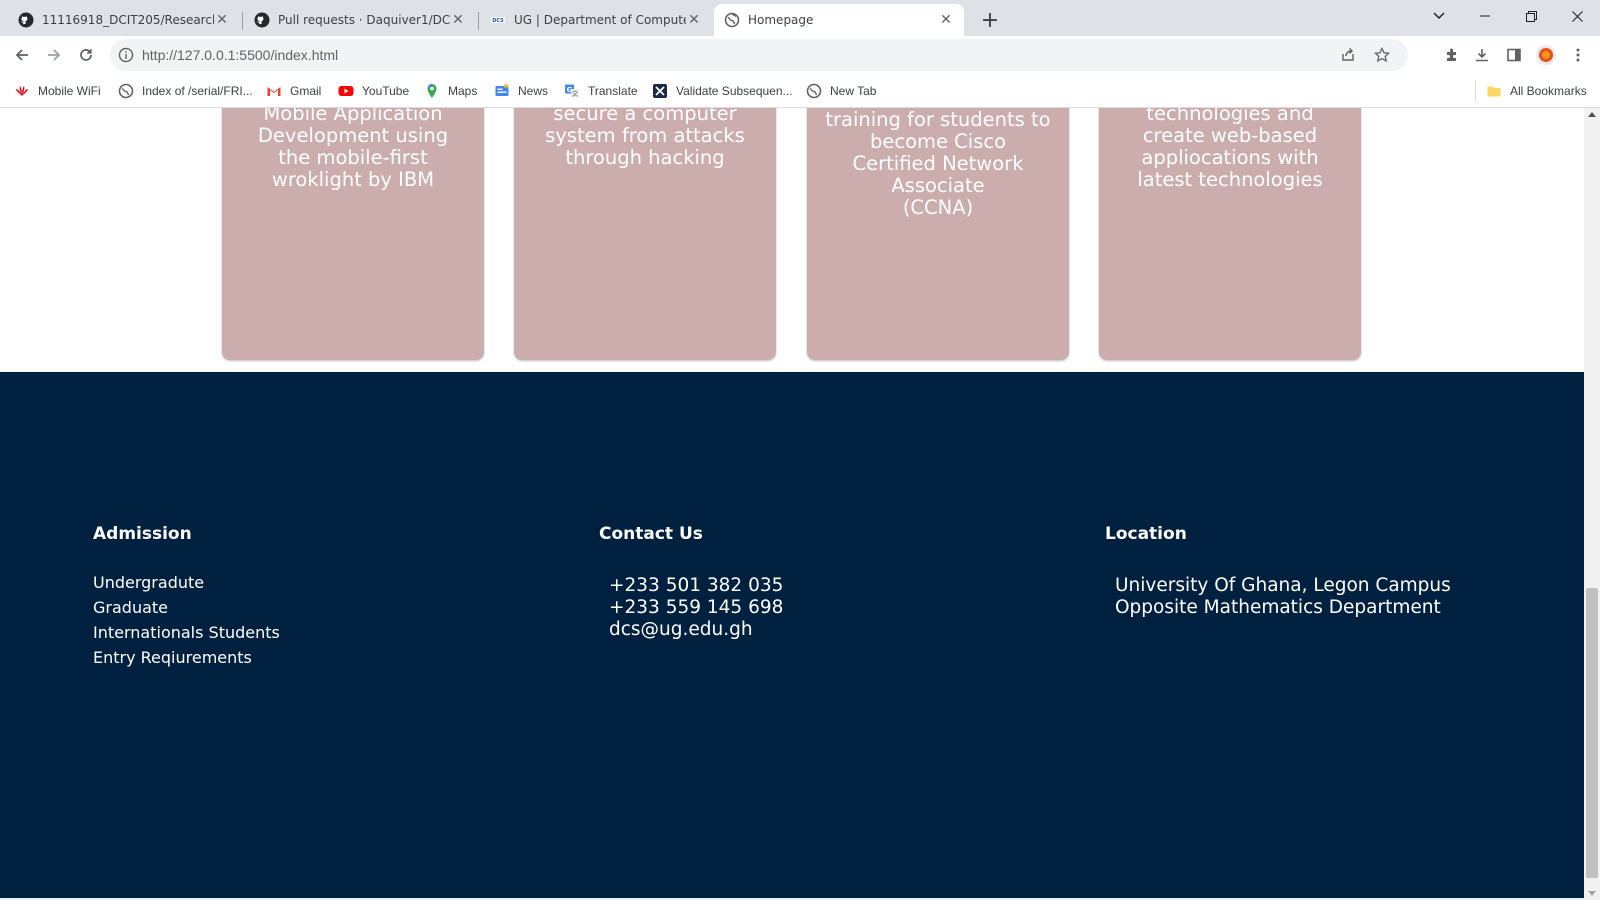  What do you see at coordinates (1283, 585) in the screenshot?
I see `location-line-1: University Of Ghana, Legon Campus` at bounding box center [1283, 585].